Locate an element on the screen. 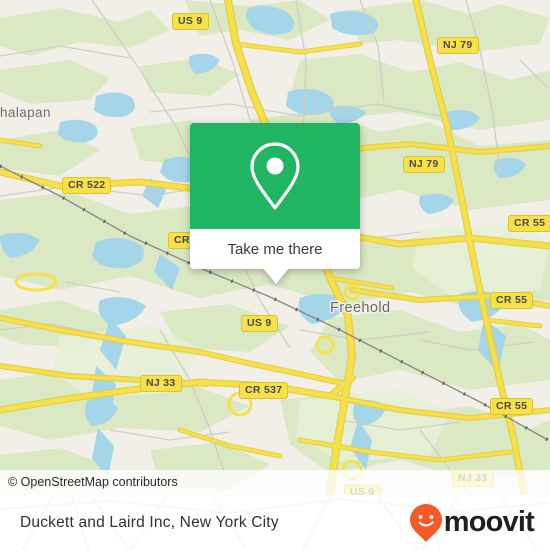 The height and width of the screenshot is (550, 550). place-label: Freehold is located at coordinates (360, 308).